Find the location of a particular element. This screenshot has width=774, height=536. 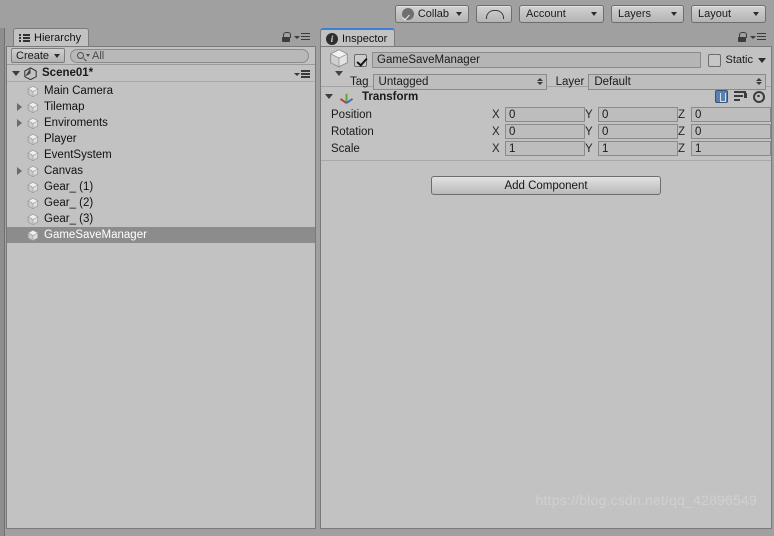

hierarchy-item-player: Player is located at coordinates (161, 139).